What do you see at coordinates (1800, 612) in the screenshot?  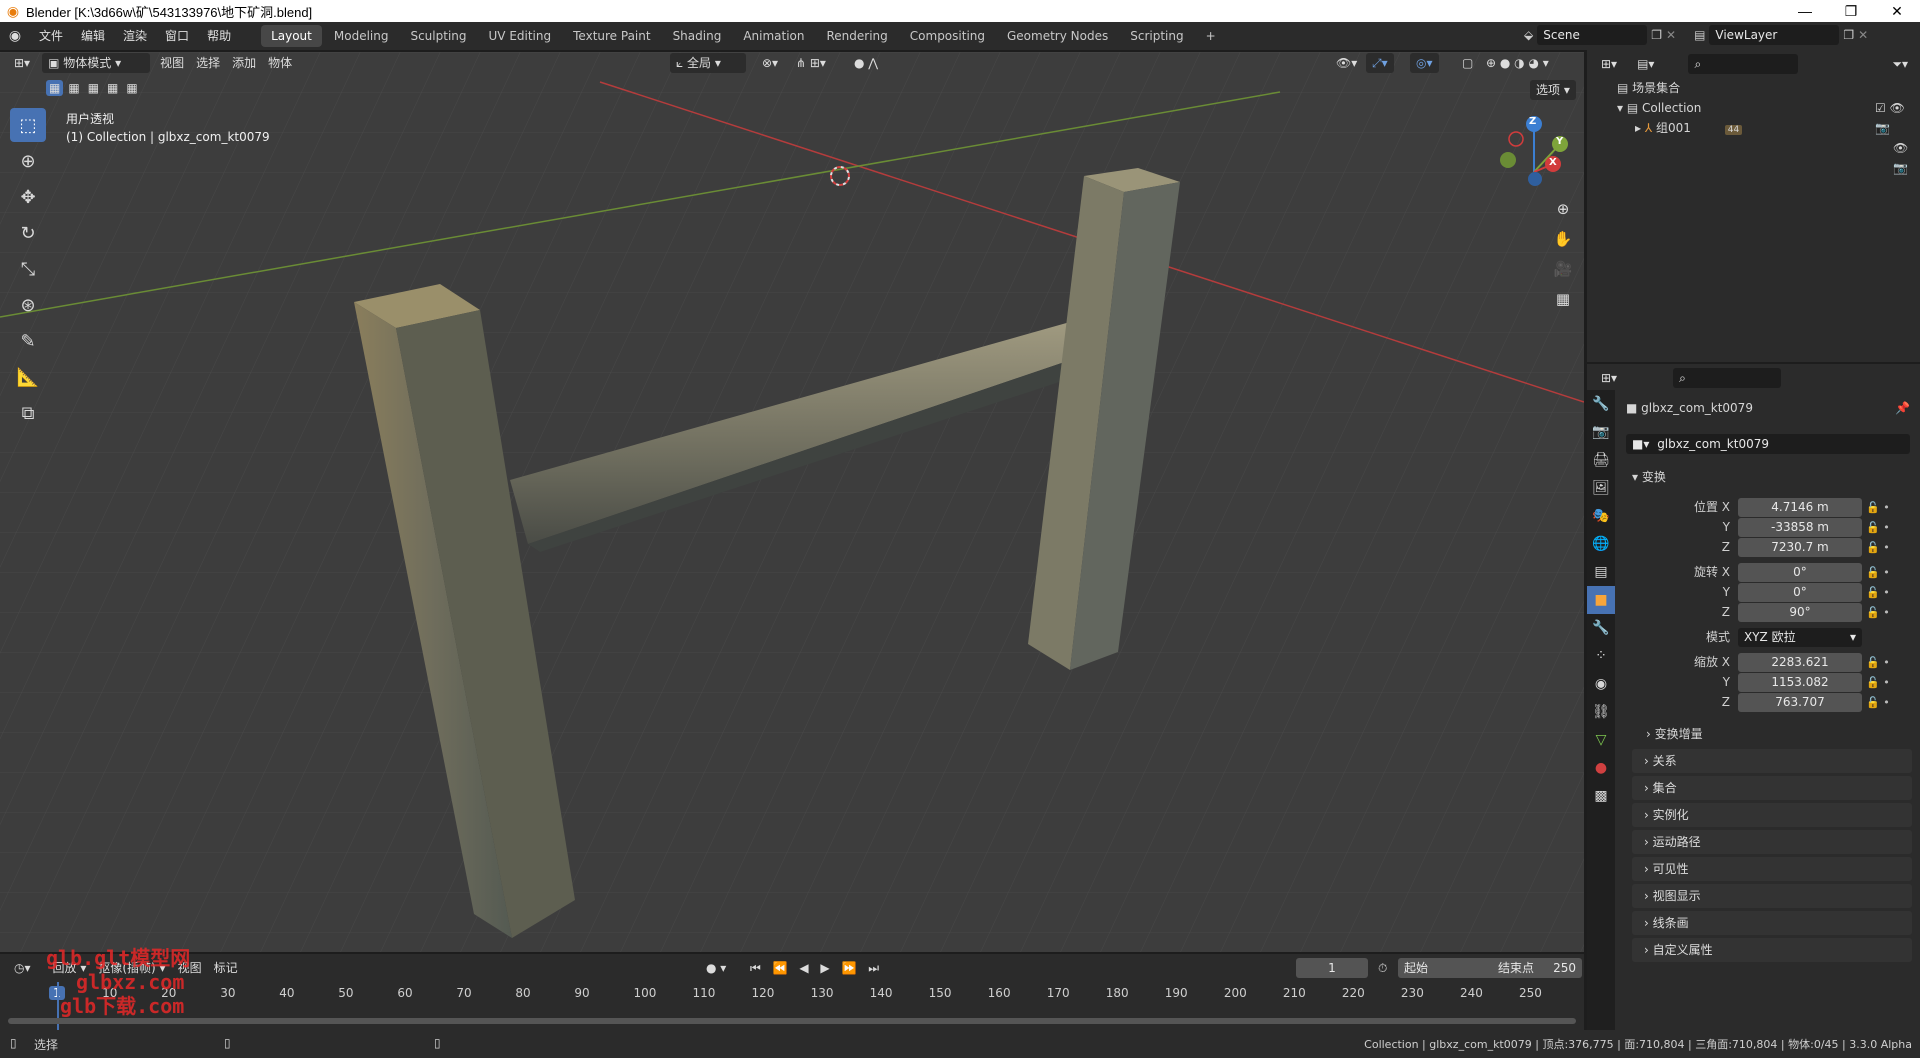 I see `rotation-z-field: 90°` at bounding box center [1800, 612].